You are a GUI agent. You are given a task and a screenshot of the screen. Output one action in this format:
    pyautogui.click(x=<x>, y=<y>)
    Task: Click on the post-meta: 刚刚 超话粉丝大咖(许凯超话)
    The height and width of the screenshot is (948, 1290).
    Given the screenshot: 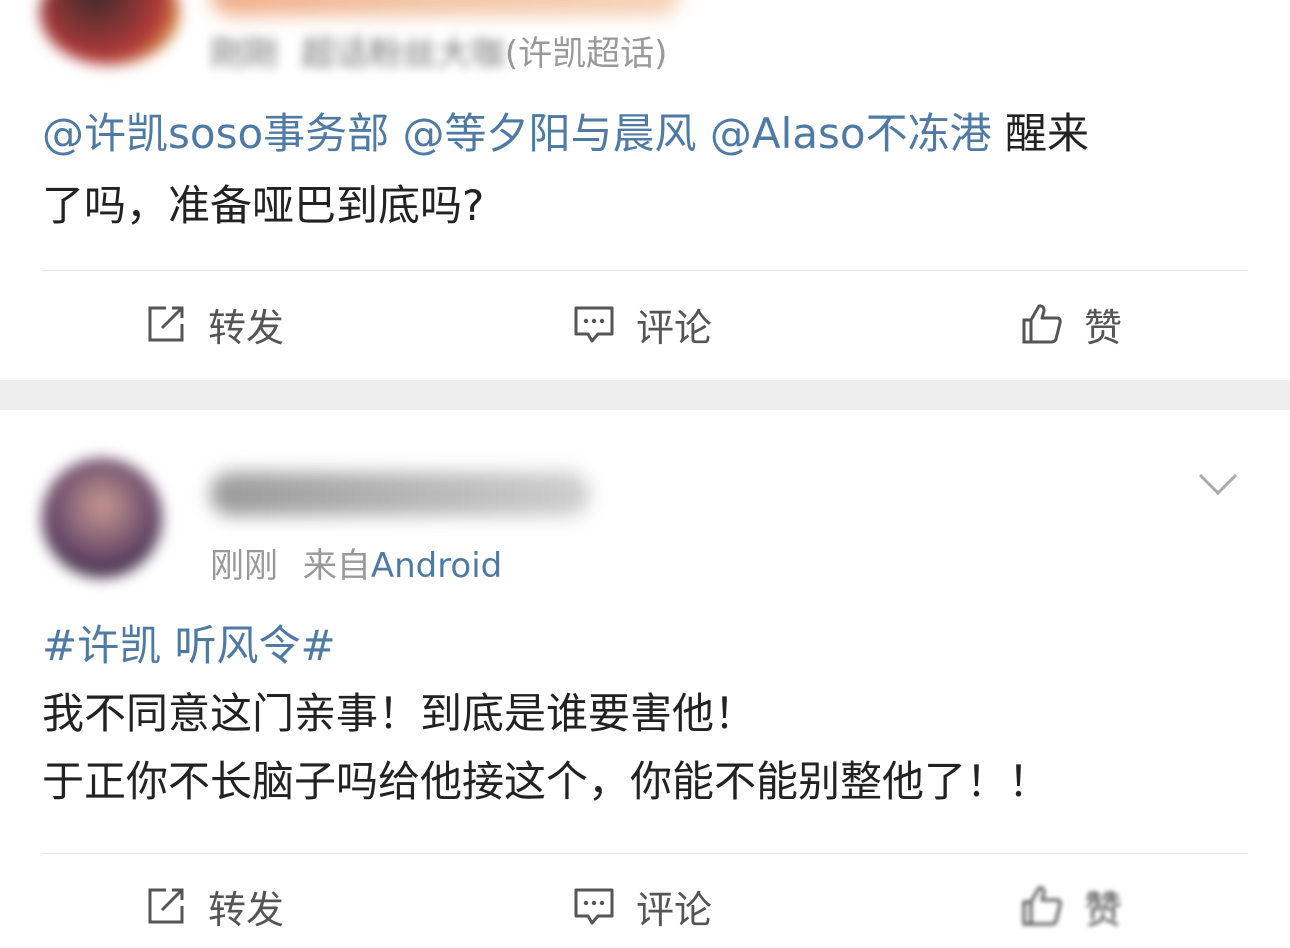 What is the action you would take?
    pyautogui.click(x=438, y=50)
    